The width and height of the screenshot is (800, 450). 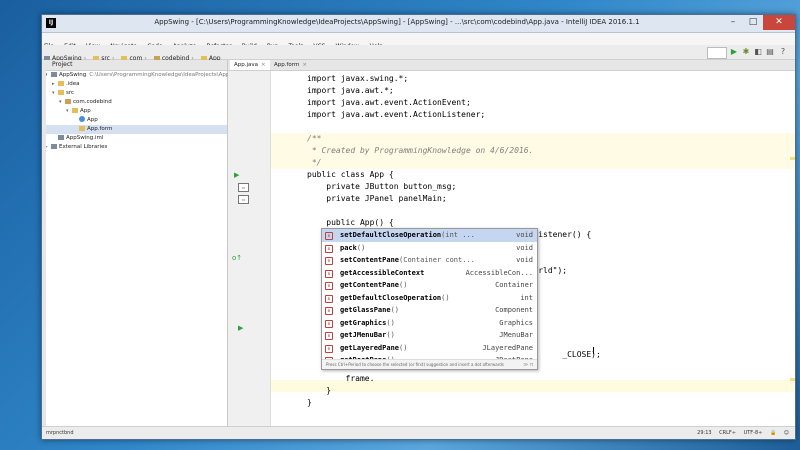 What do you see at coordinates (783, 52) in the screenshot?
I see `help-icon: ?` at bounding box center [783, 52].